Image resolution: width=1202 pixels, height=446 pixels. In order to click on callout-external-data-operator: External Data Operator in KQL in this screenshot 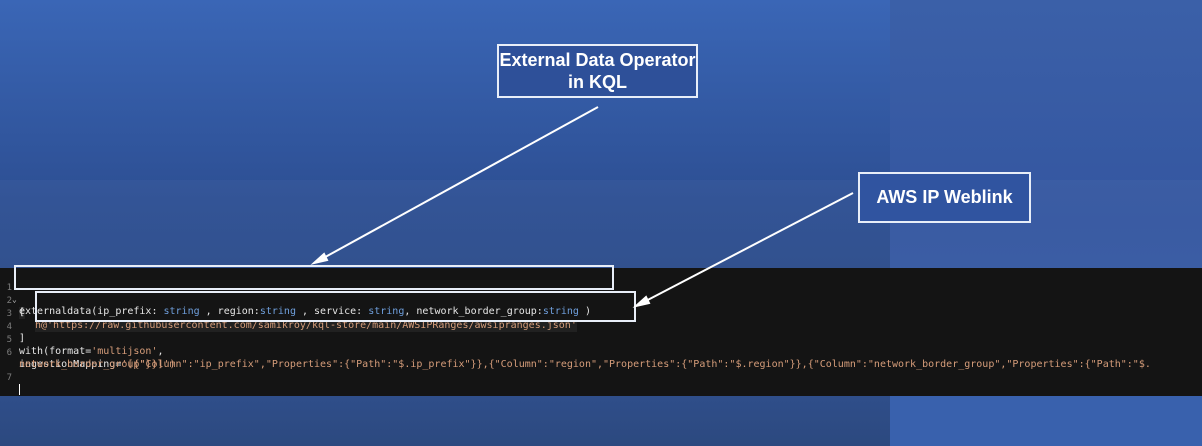, I will do `click(597, 71)`.